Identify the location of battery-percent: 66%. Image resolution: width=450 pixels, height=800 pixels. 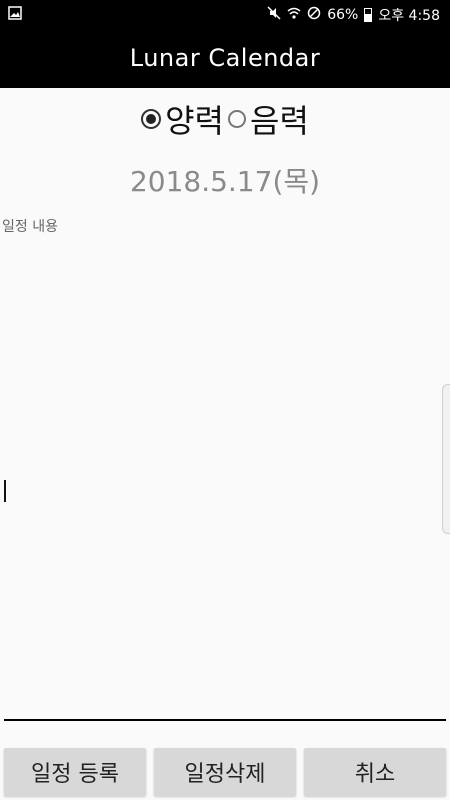
(343, 15).